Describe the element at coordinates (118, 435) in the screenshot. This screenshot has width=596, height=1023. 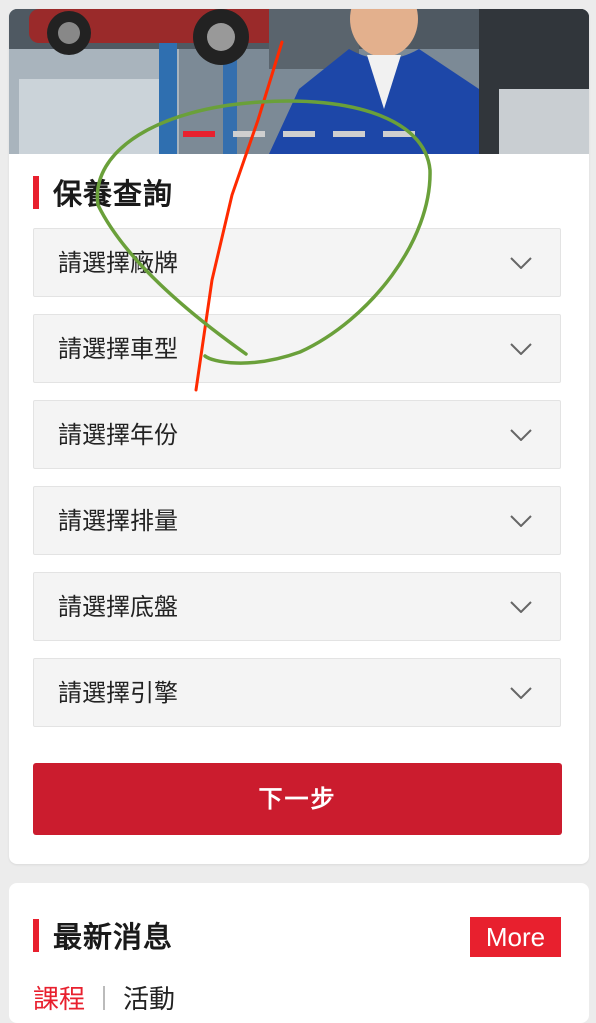
I see `year-select-label: 請選擇年份` at that location.